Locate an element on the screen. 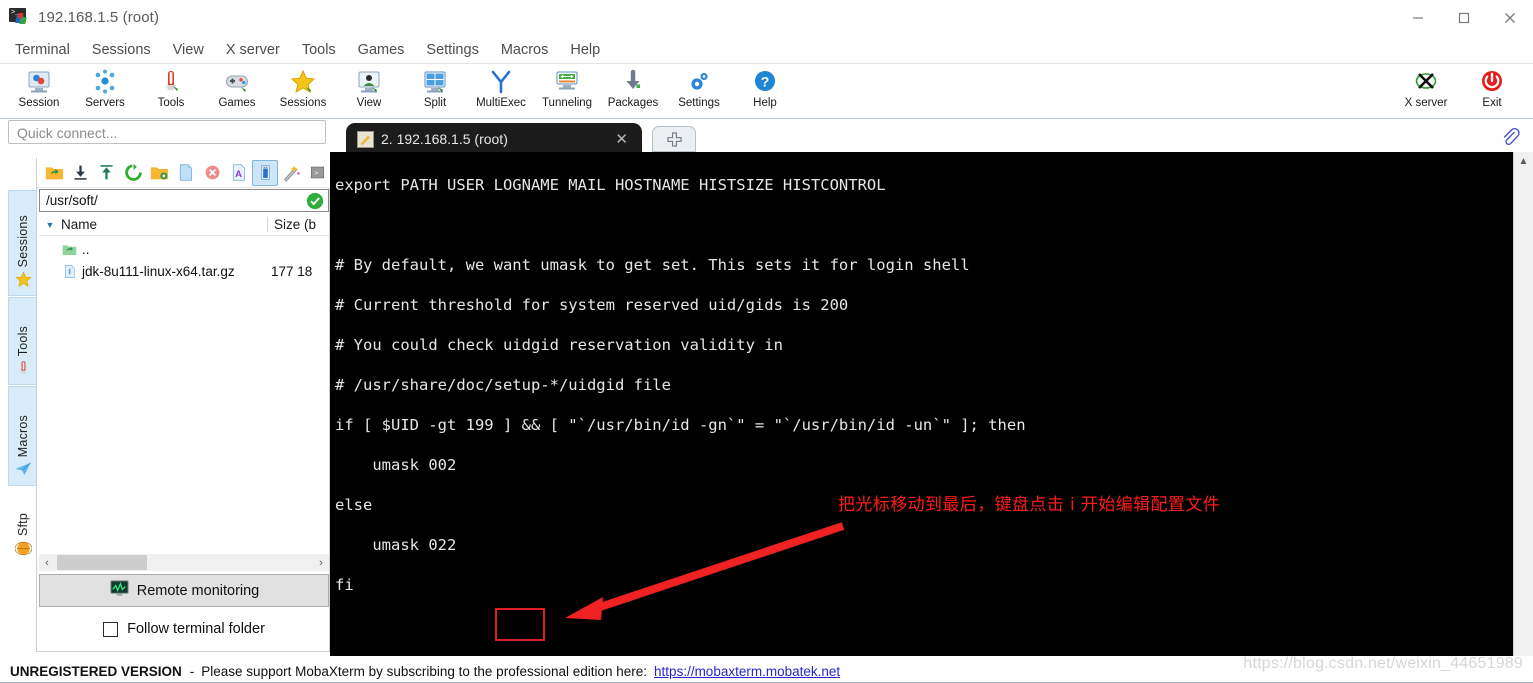  follow-terminal-folder-row: Follow terminal folder is located at coordinates (184, 629).